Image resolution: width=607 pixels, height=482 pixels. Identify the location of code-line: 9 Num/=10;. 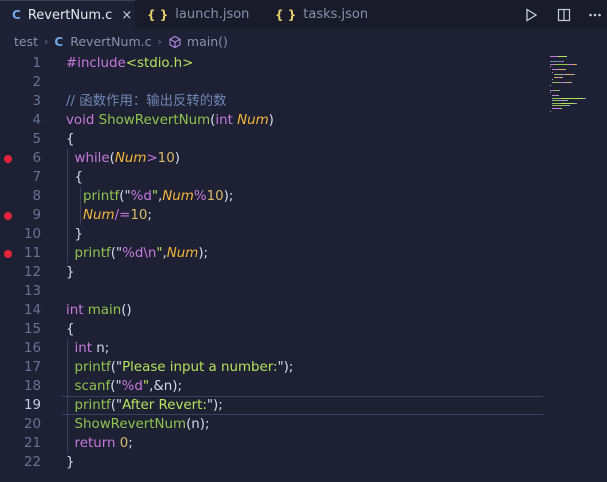
(303, 215).